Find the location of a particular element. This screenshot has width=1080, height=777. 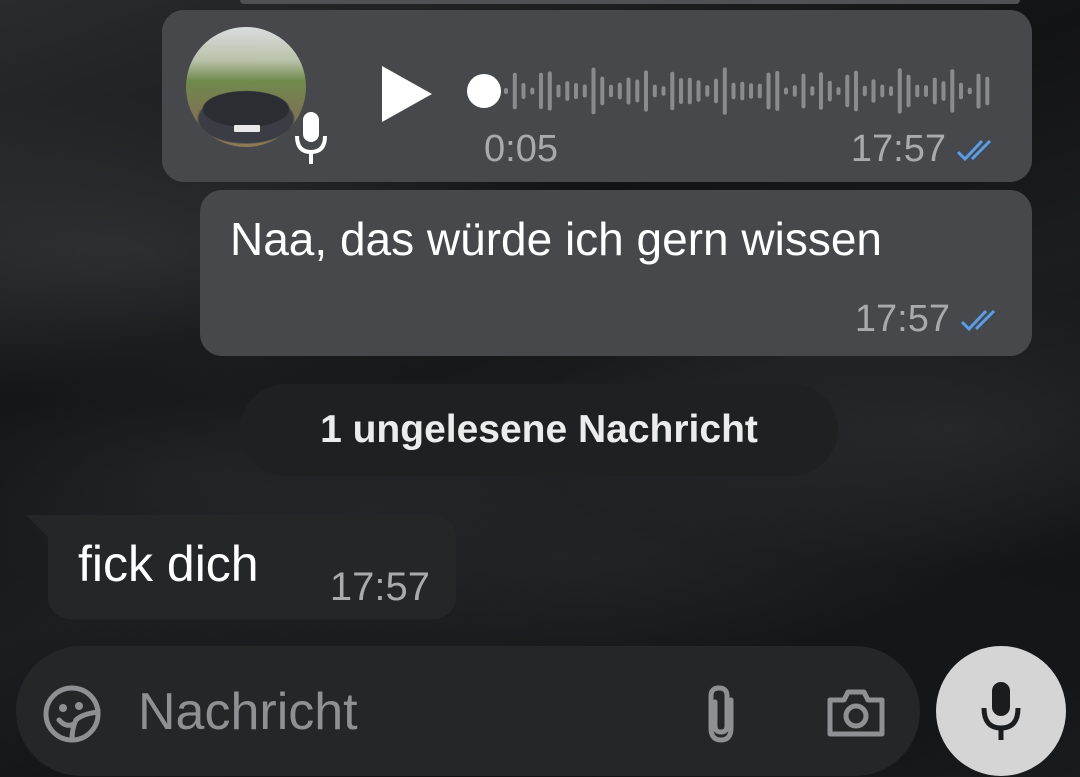

record-voice-button is located at coordinates (1001, 711).